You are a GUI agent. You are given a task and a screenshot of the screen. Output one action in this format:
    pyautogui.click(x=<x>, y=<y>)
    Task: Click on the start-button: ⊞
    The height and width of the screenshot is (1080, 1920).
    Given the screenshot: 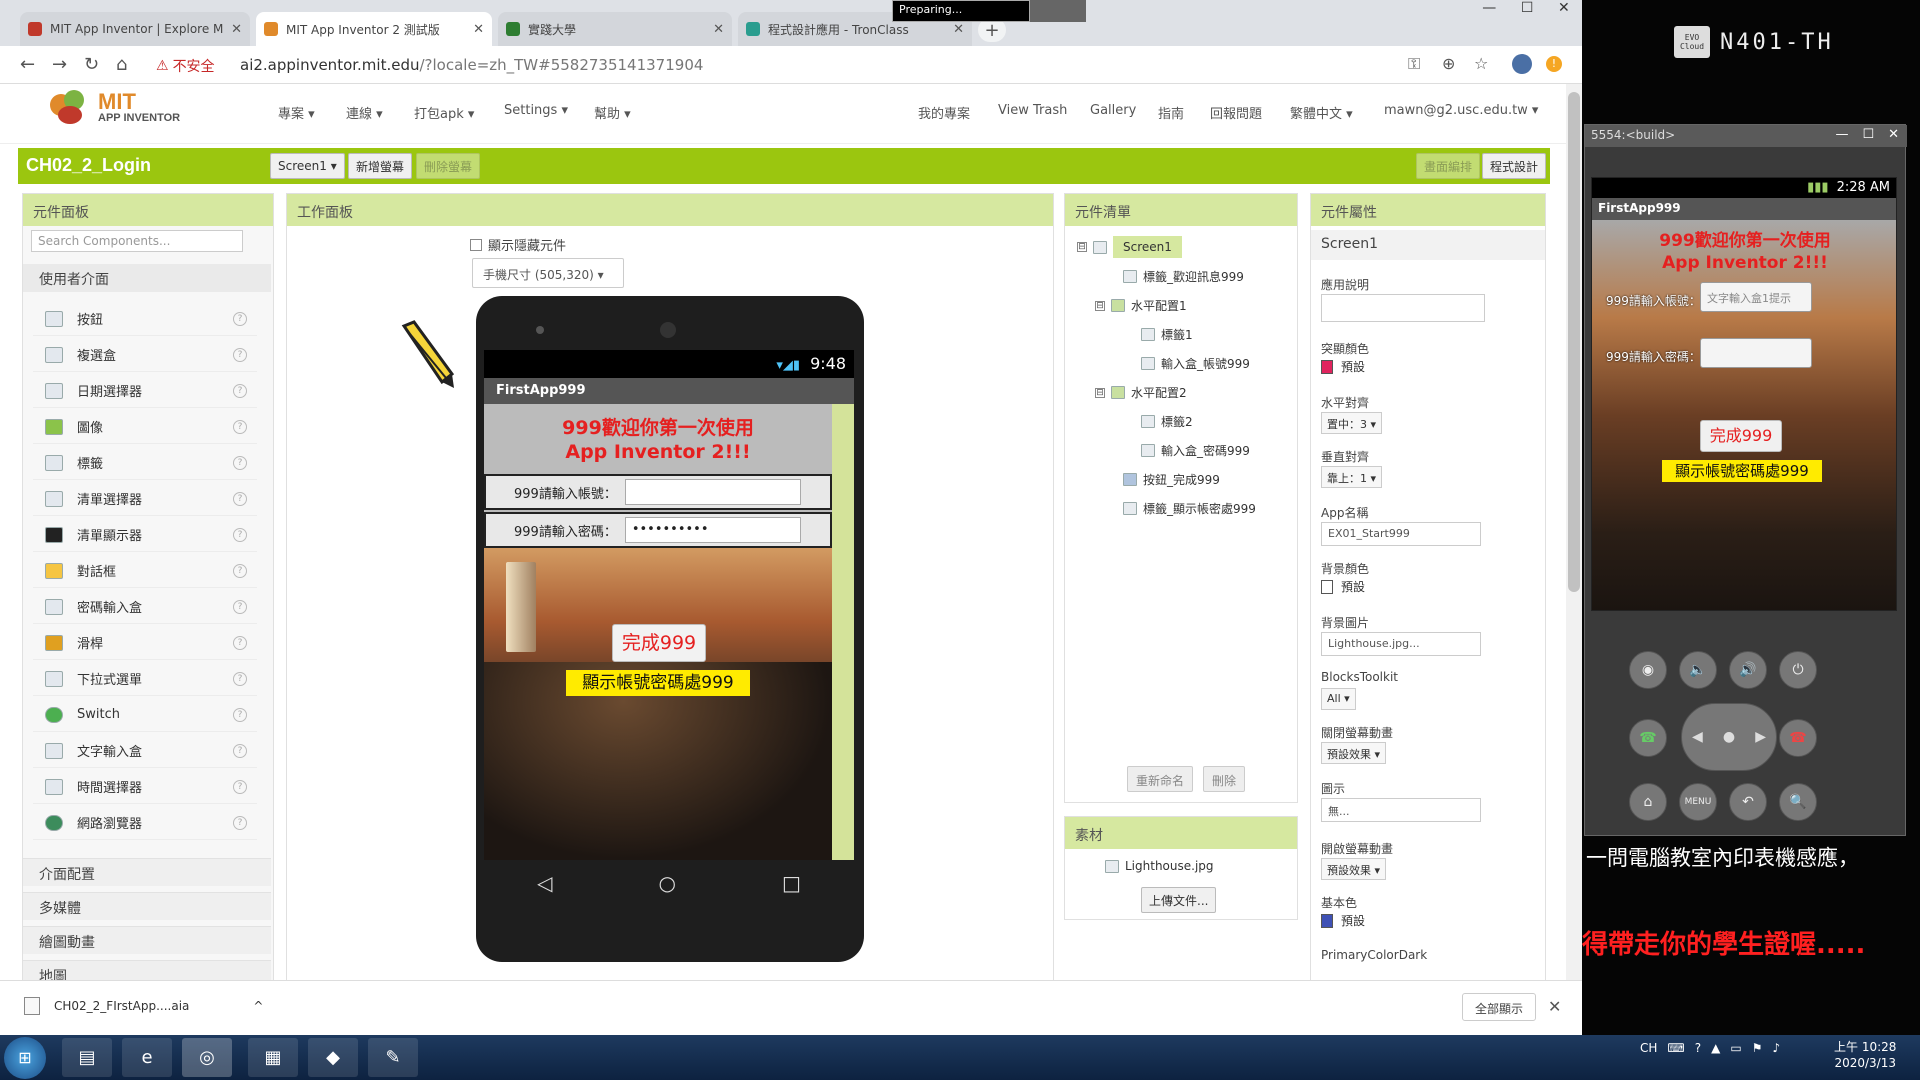 What is the action you would take?
    pyautogui.click(x=25, y=1058)
    